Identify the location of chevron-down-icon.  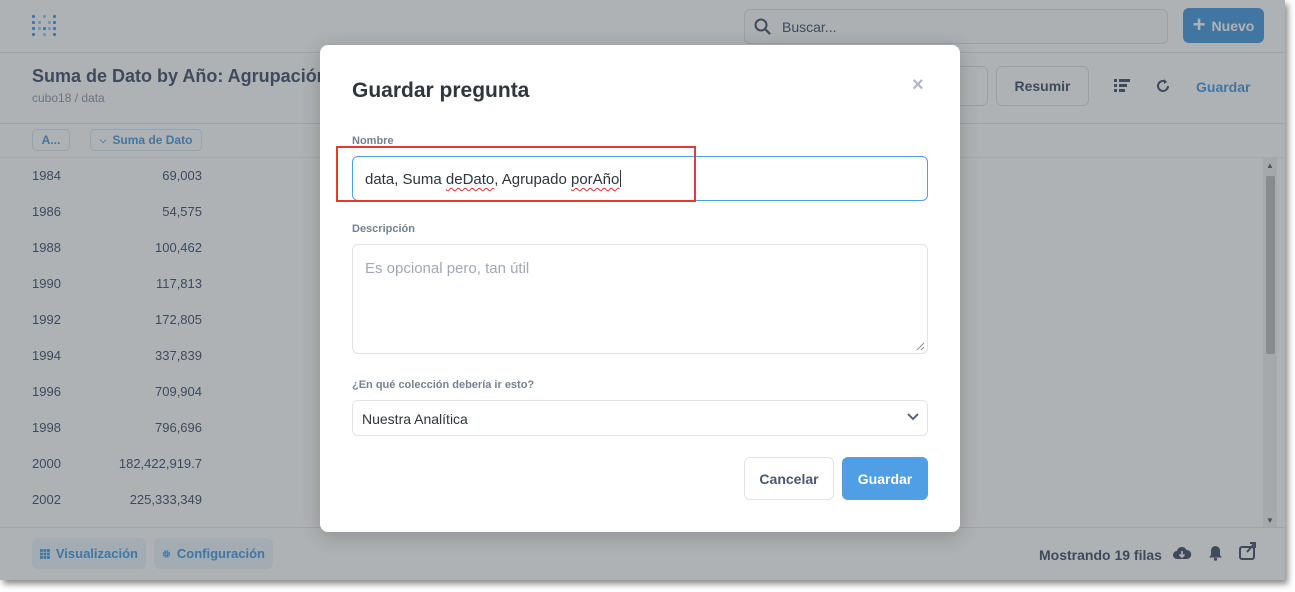
(913, 417).